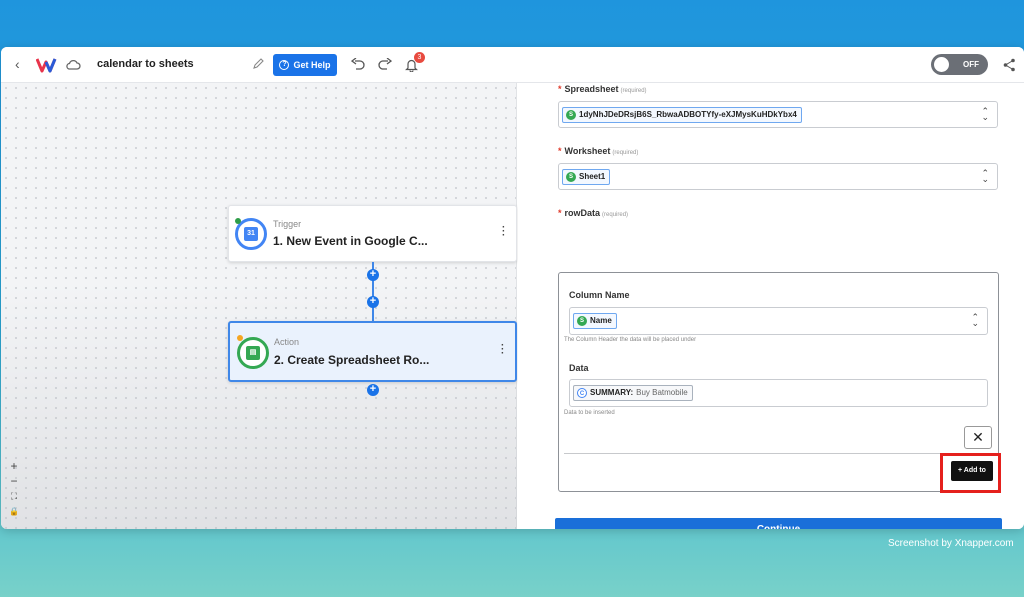  I want to click on cloud-icon, so click(73, 64).